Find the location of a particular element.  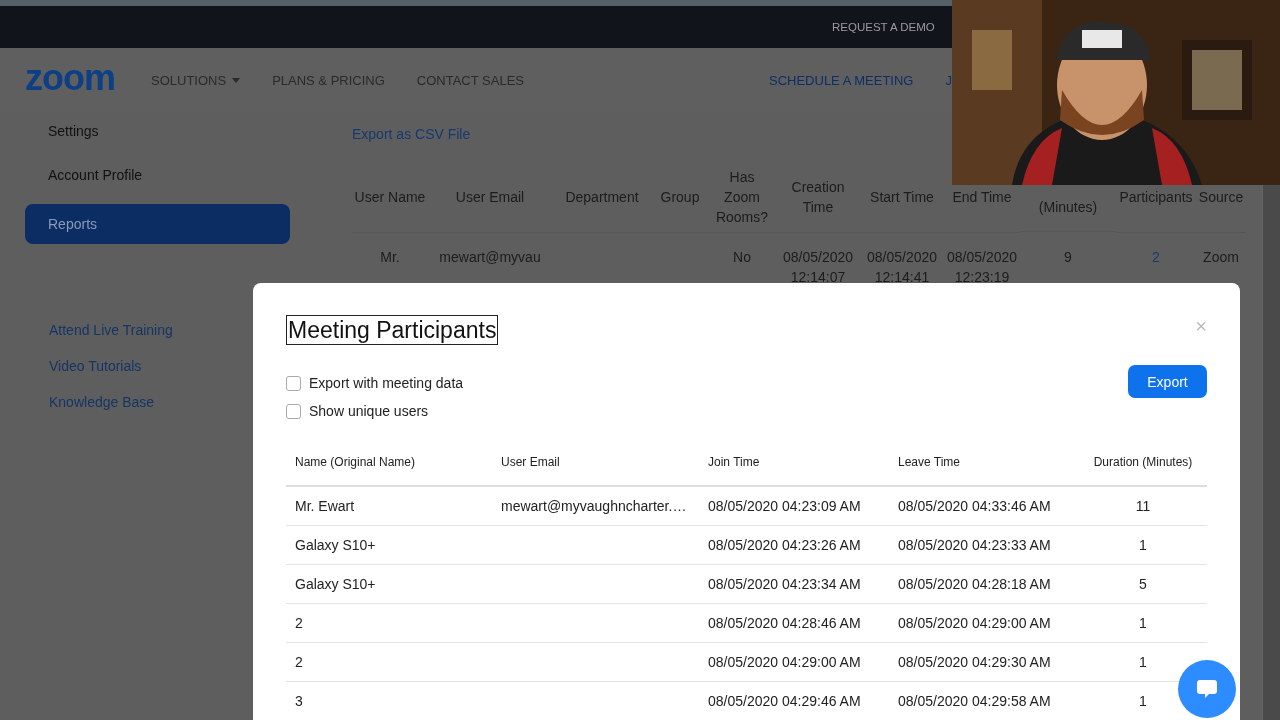

table-cell: 9 is located at coordinates (1068, 257).